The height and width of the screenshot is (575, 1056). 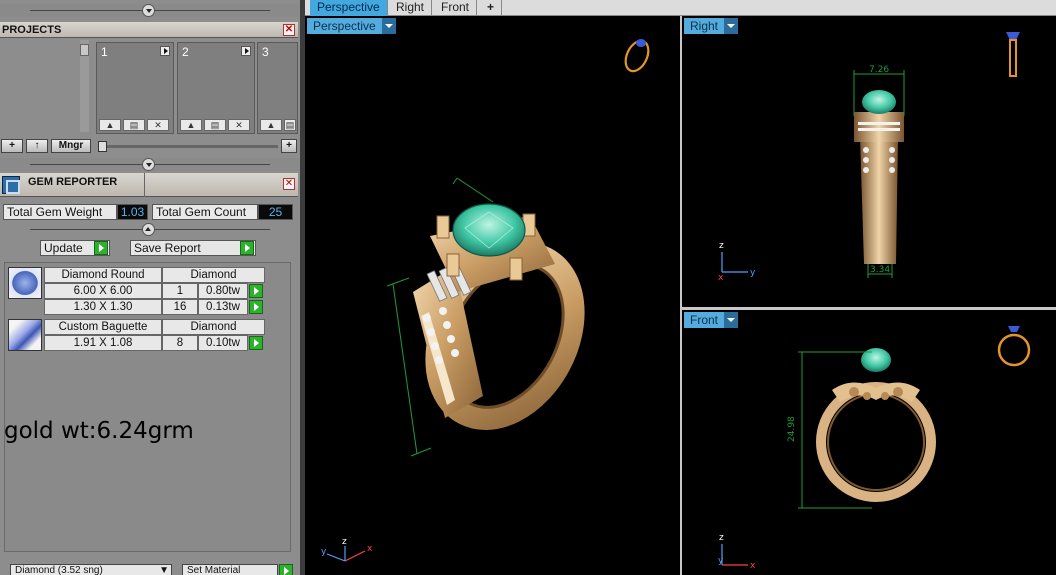 What do you see at coordinates (84, 50) in the screenshot?
I see `scroll-thumb` at bounding box center [84, 50].